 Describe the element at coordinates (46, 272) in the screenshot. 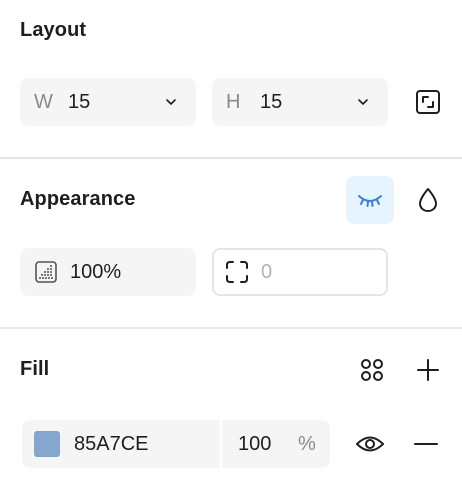

I see `opacity-icon` at that location.